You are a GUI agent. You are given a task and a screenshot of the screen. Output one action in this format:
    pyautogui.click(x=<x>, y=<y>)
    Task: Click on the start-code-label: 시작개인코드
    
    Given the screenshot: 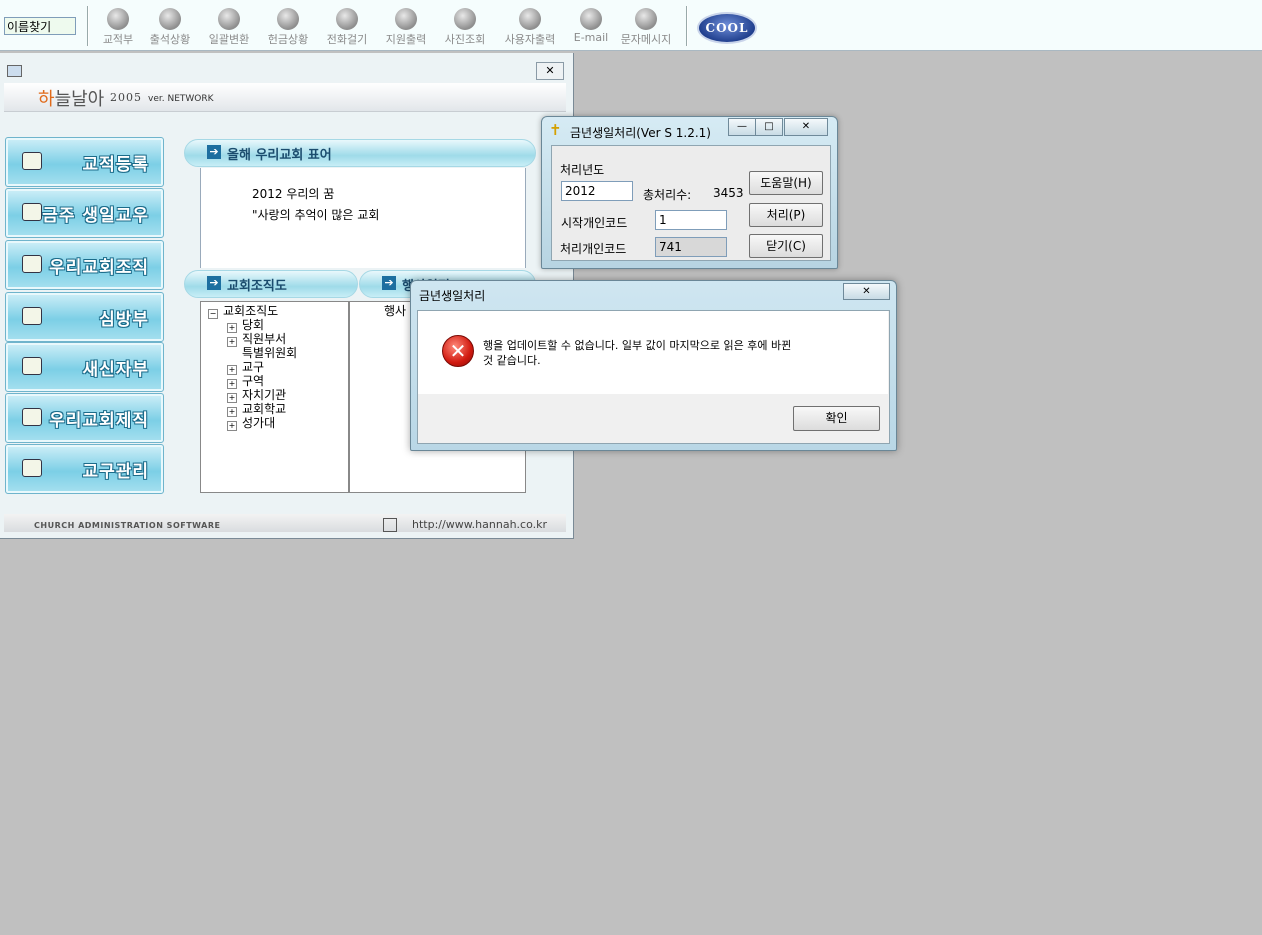 What is the action you would take?
    pyautogui.click(x=594, y=223)
    